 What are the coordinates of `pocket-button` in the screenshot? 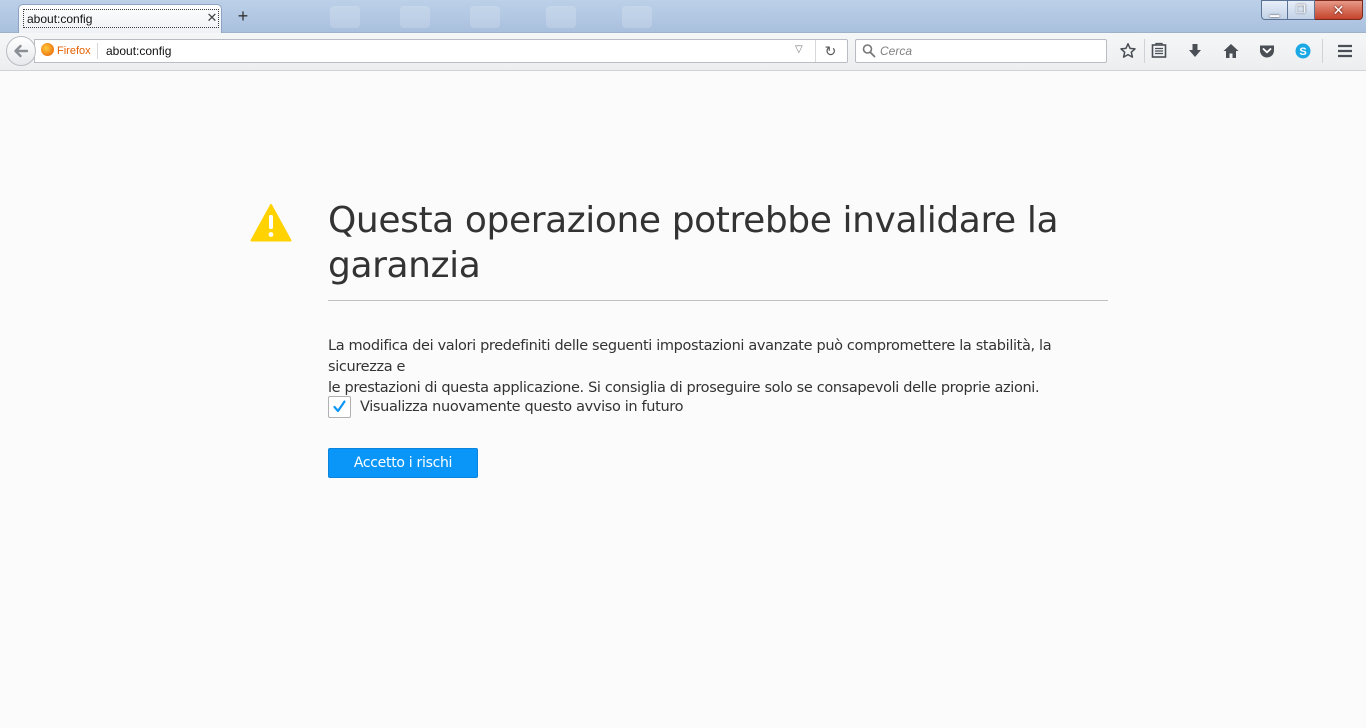 It's located at (1267, 51).